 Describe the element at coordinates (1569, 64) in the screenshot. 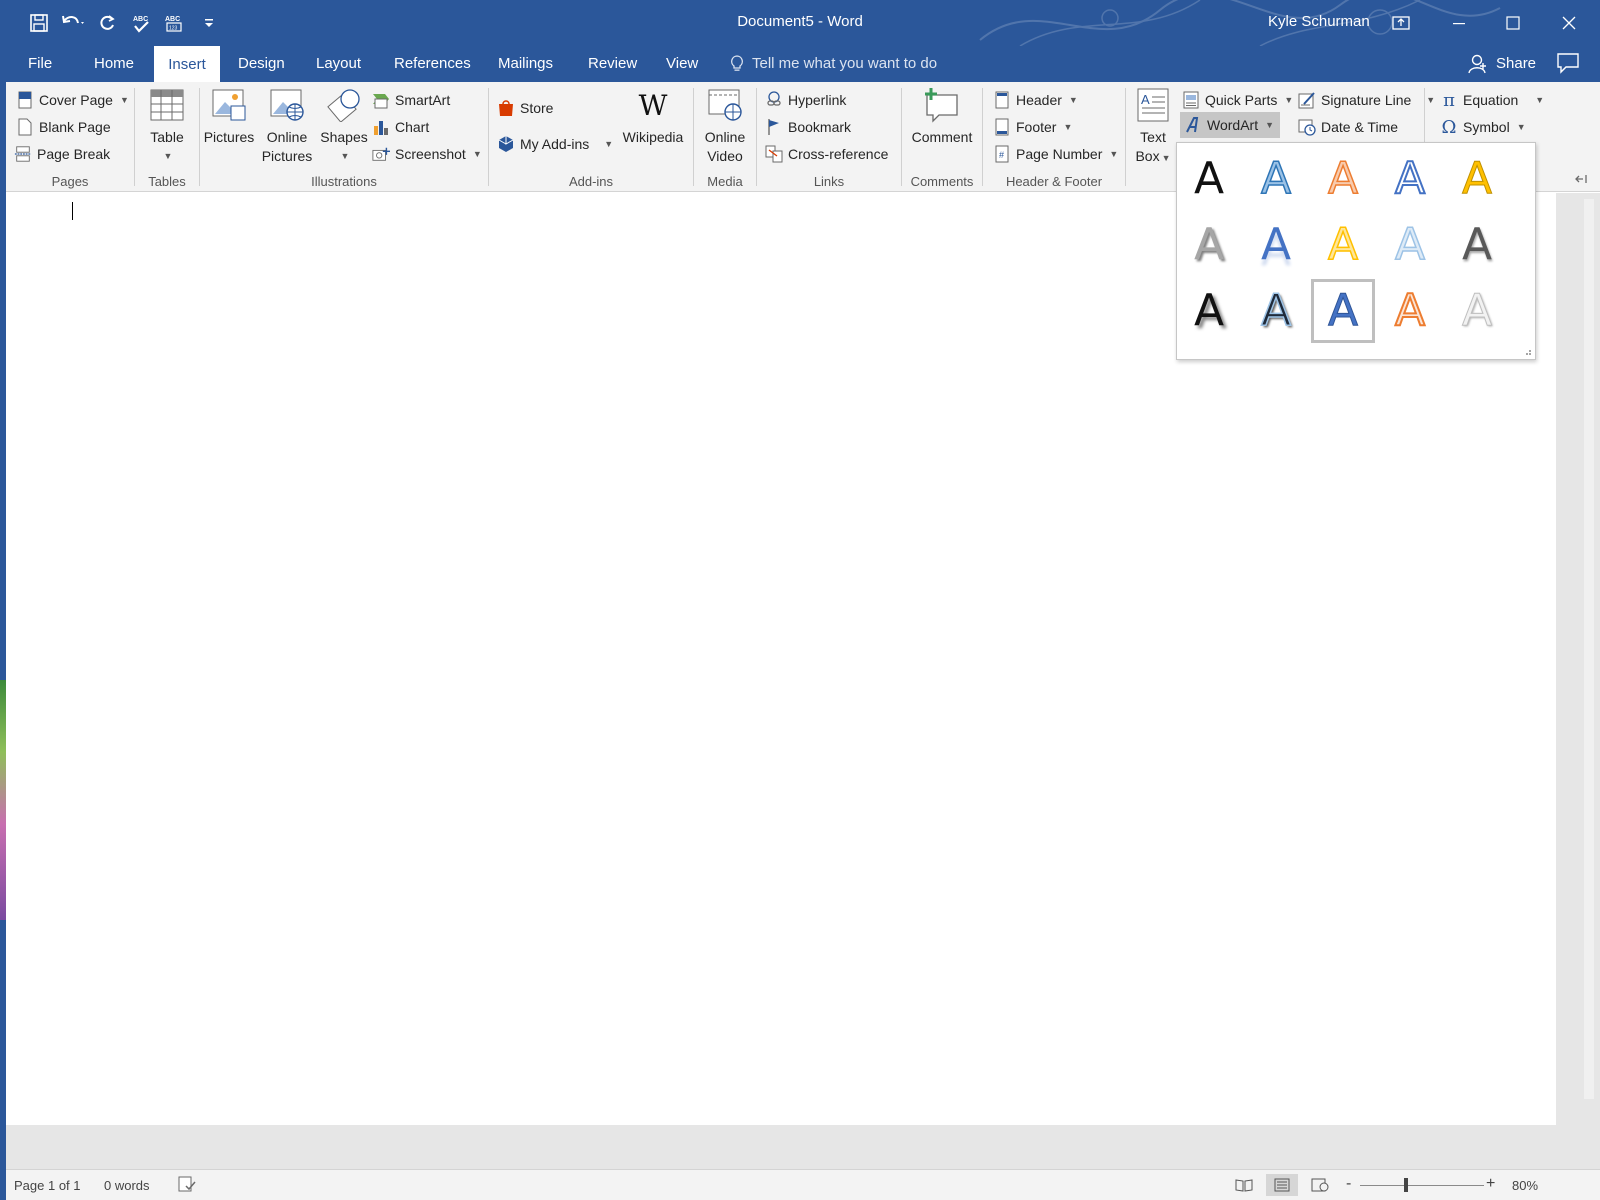

I see `comments-icon` at that location.